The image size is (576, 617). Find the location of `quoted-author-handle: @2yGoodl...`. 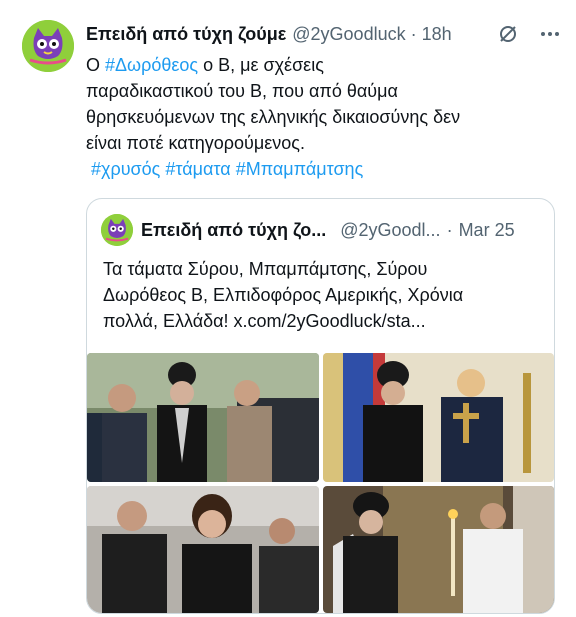

quoted-author-handle: @2yGoodl... is located at coordinates (390, 229).